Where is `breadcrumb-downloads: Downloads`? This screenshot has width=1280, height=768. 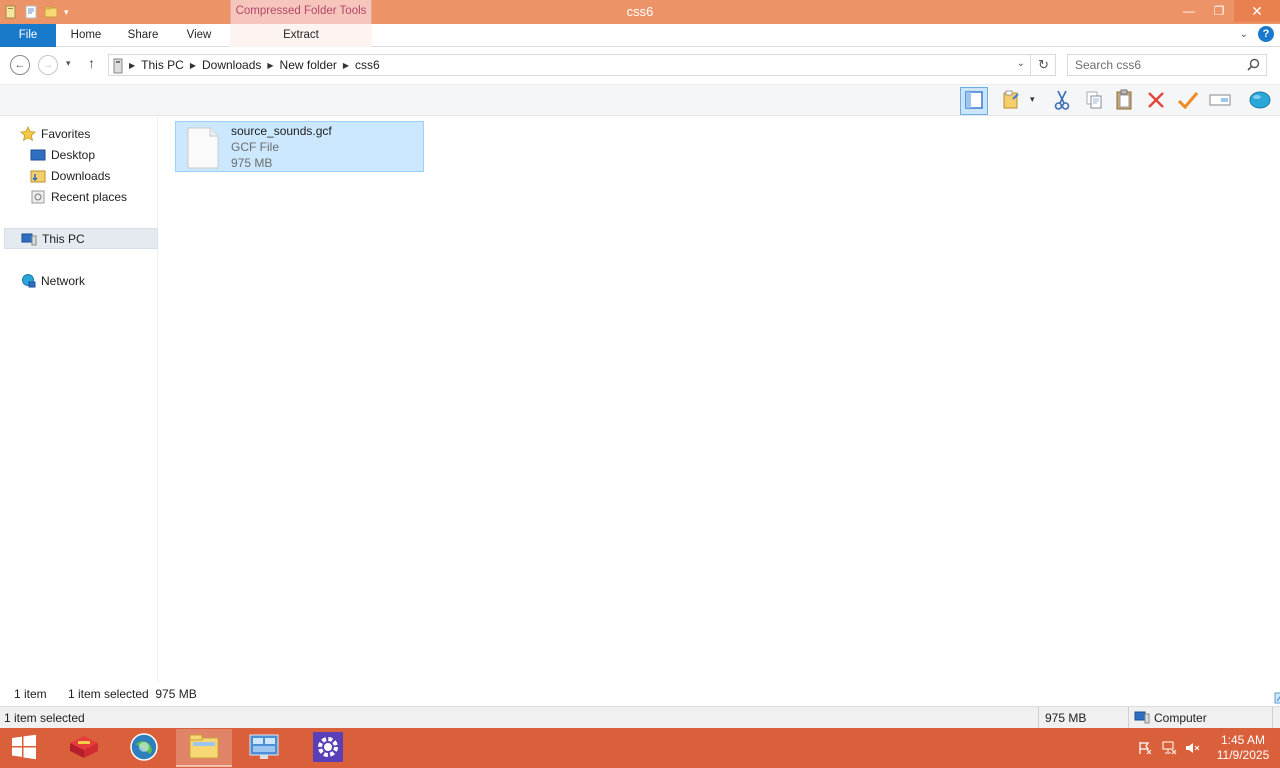
breadcrumb-downloads: Downloads is located at coordinates (231, 65).